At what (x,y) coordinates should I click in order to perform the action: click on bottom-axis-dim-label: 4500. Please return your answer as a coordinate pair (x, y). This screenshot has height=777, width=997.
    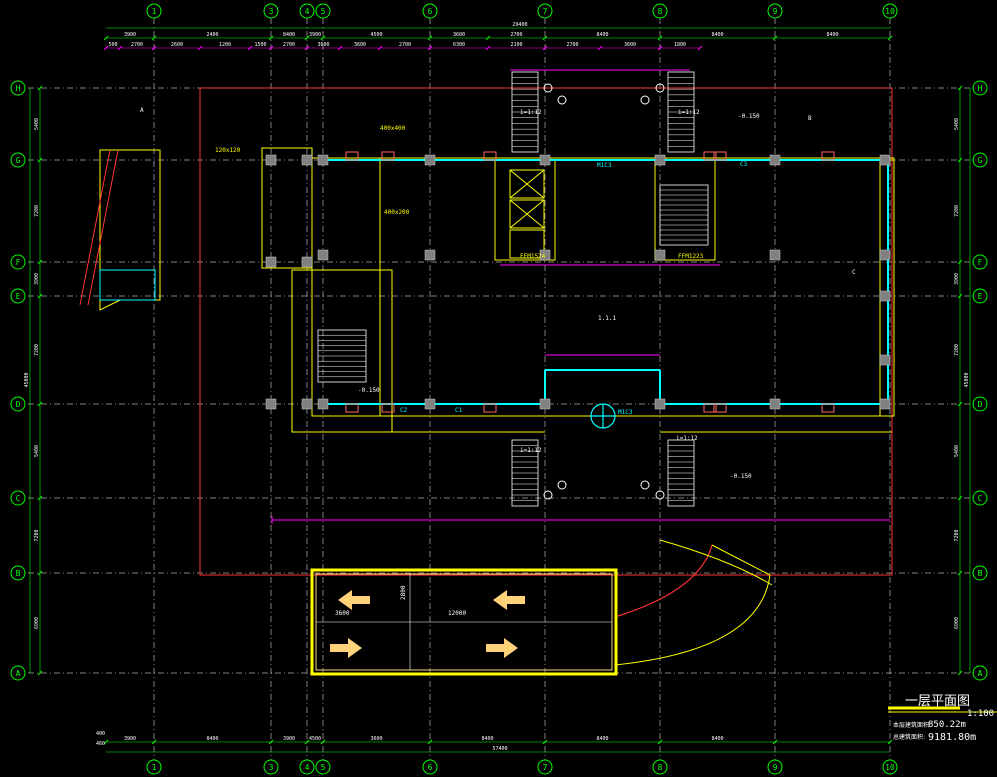
    Looking at the image, I should click on (315, 739).